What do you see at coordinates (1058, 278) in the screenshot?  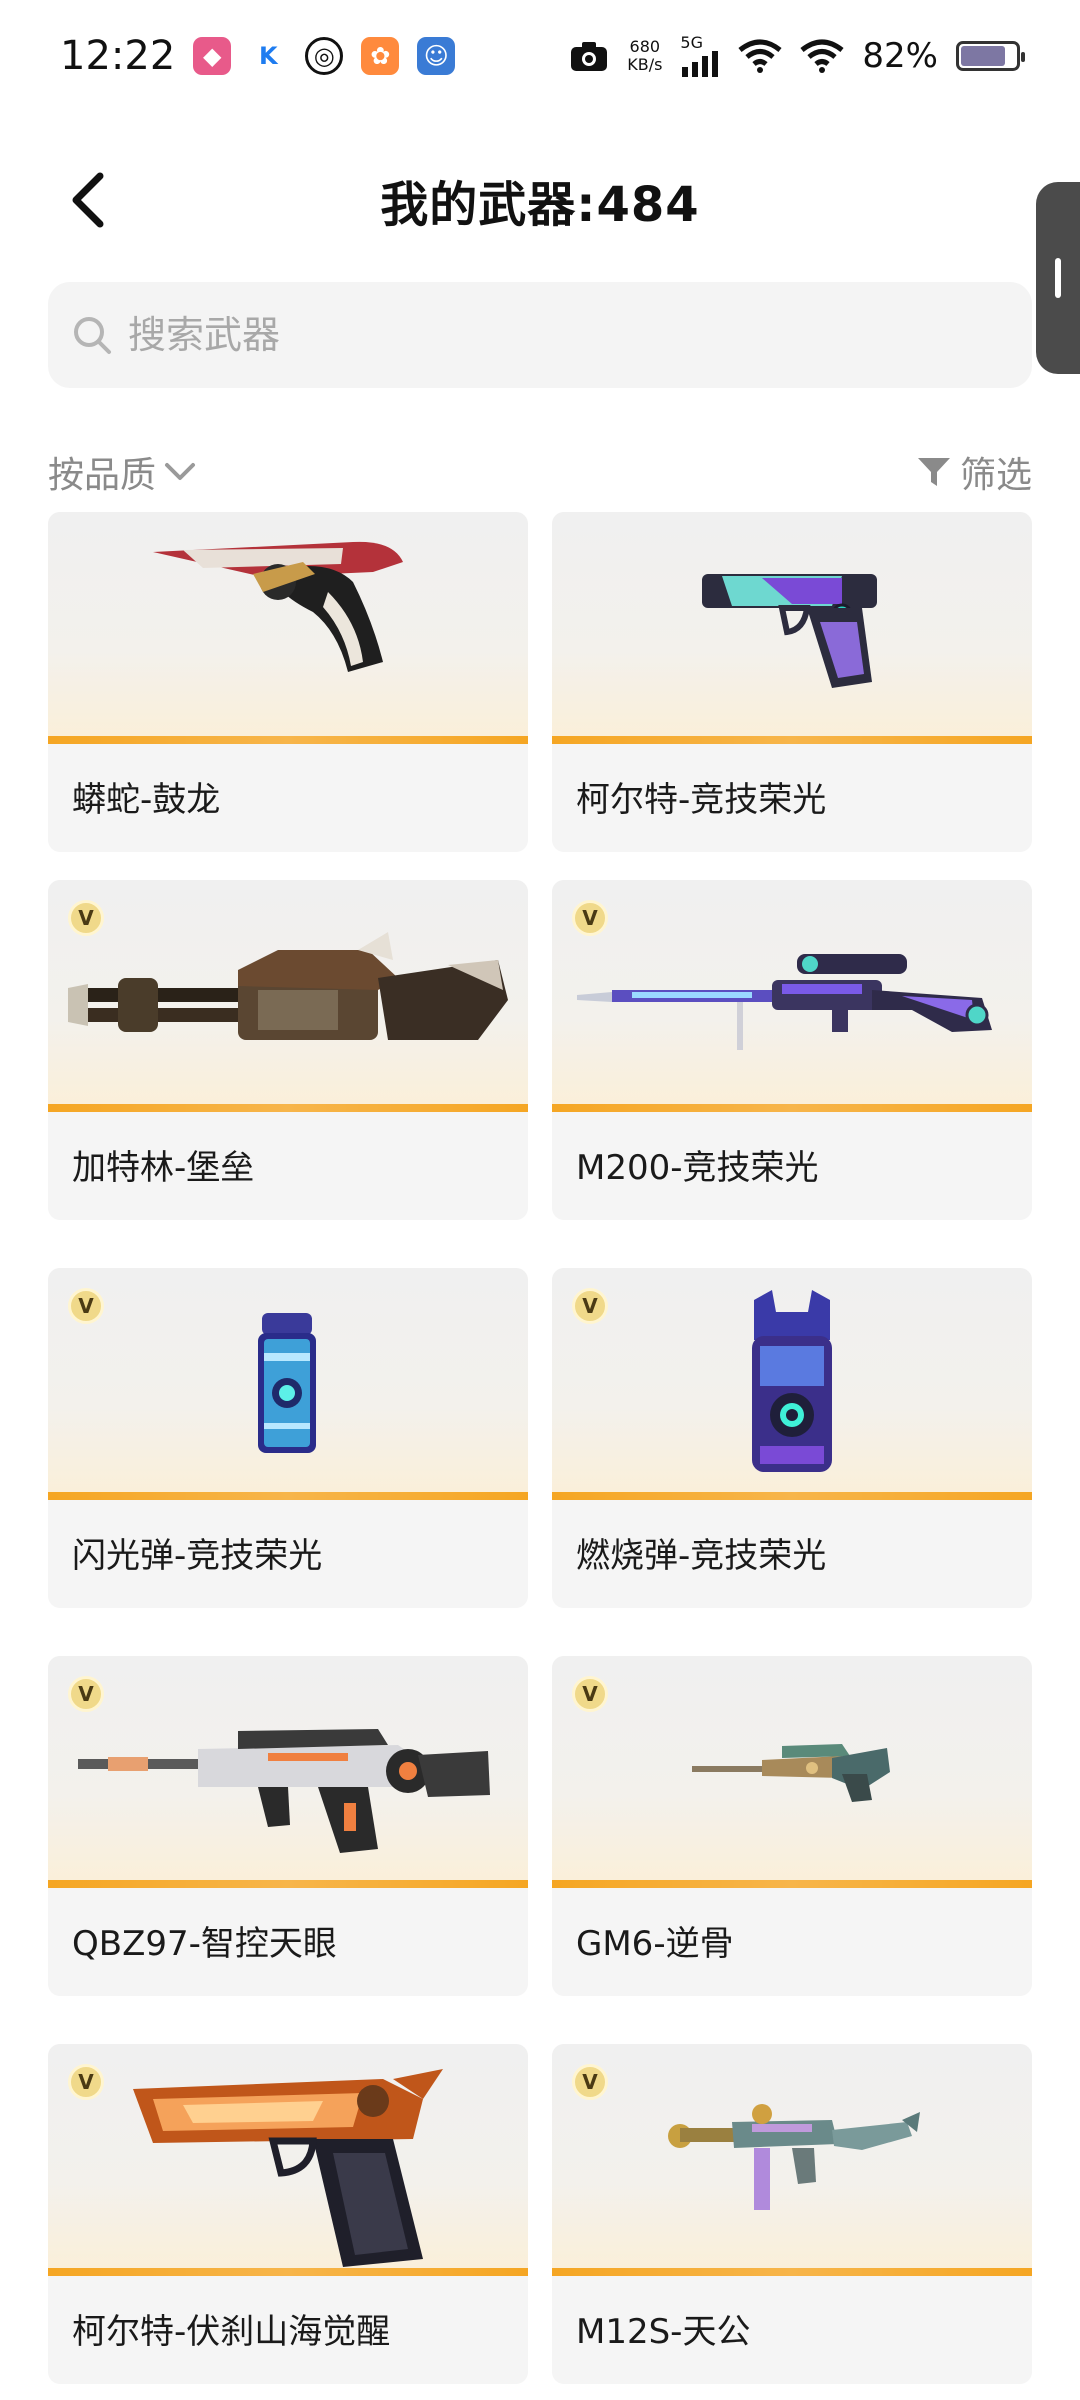 I see `side-drawer-handle` at bounding box center [1058, 278].